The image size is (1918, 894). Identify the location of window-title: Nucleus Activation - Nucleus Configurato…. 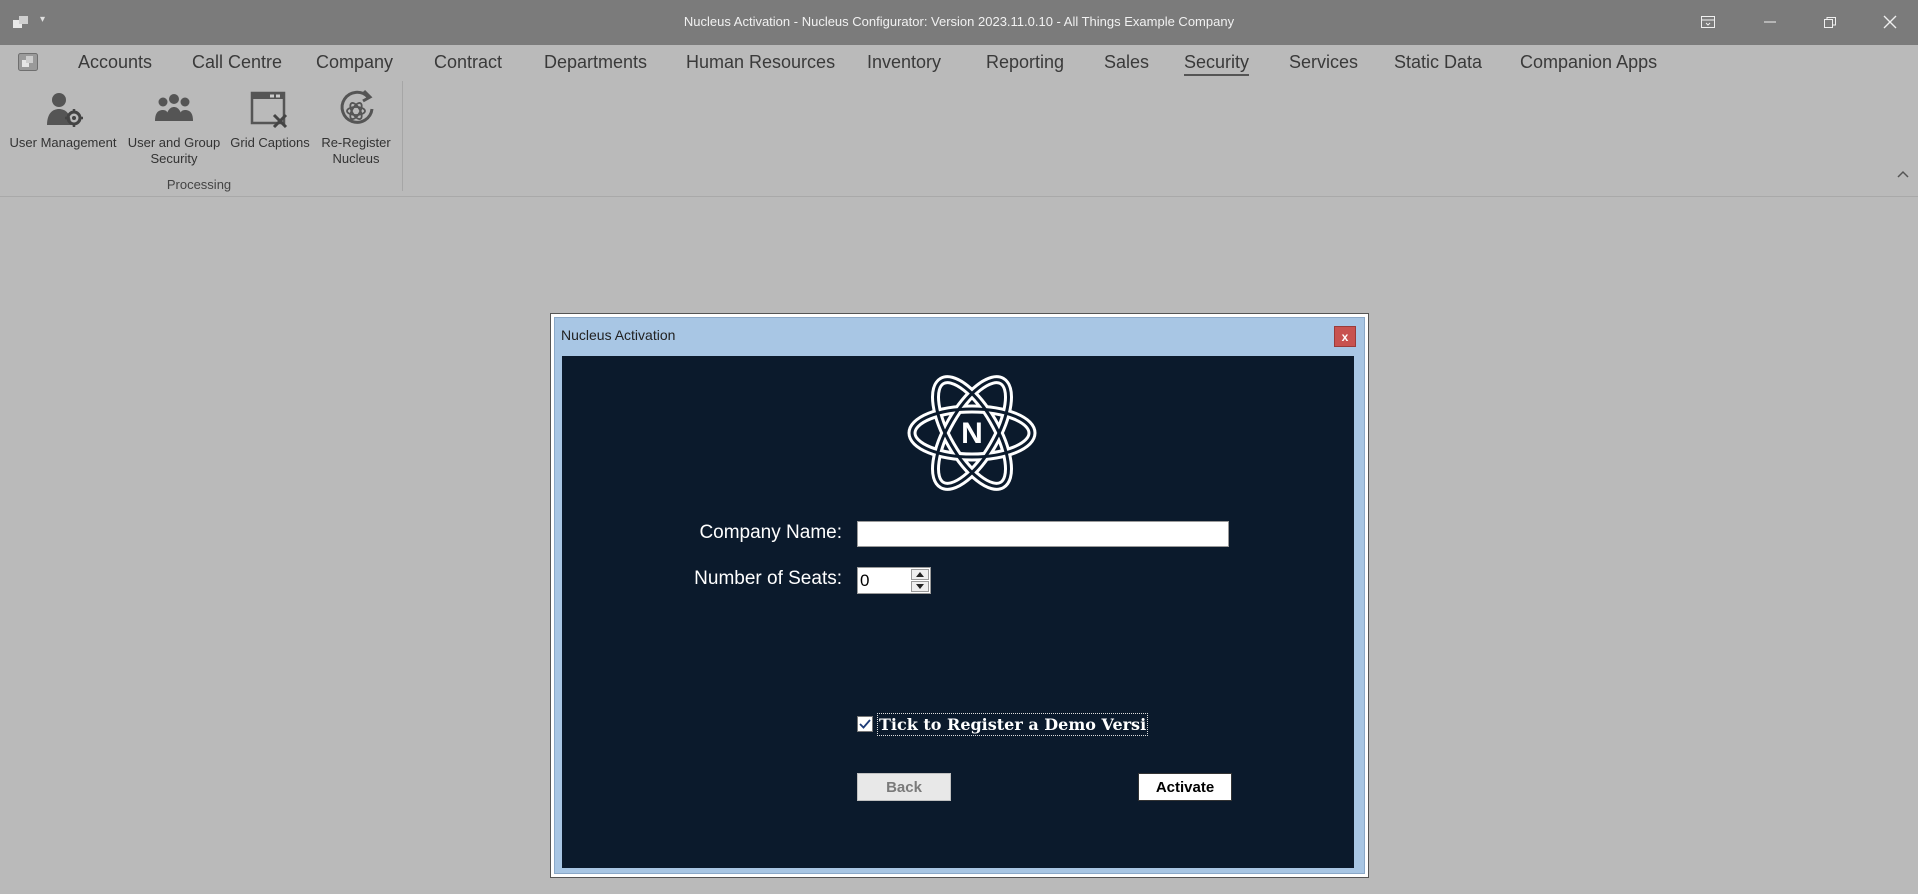
(959, 21).